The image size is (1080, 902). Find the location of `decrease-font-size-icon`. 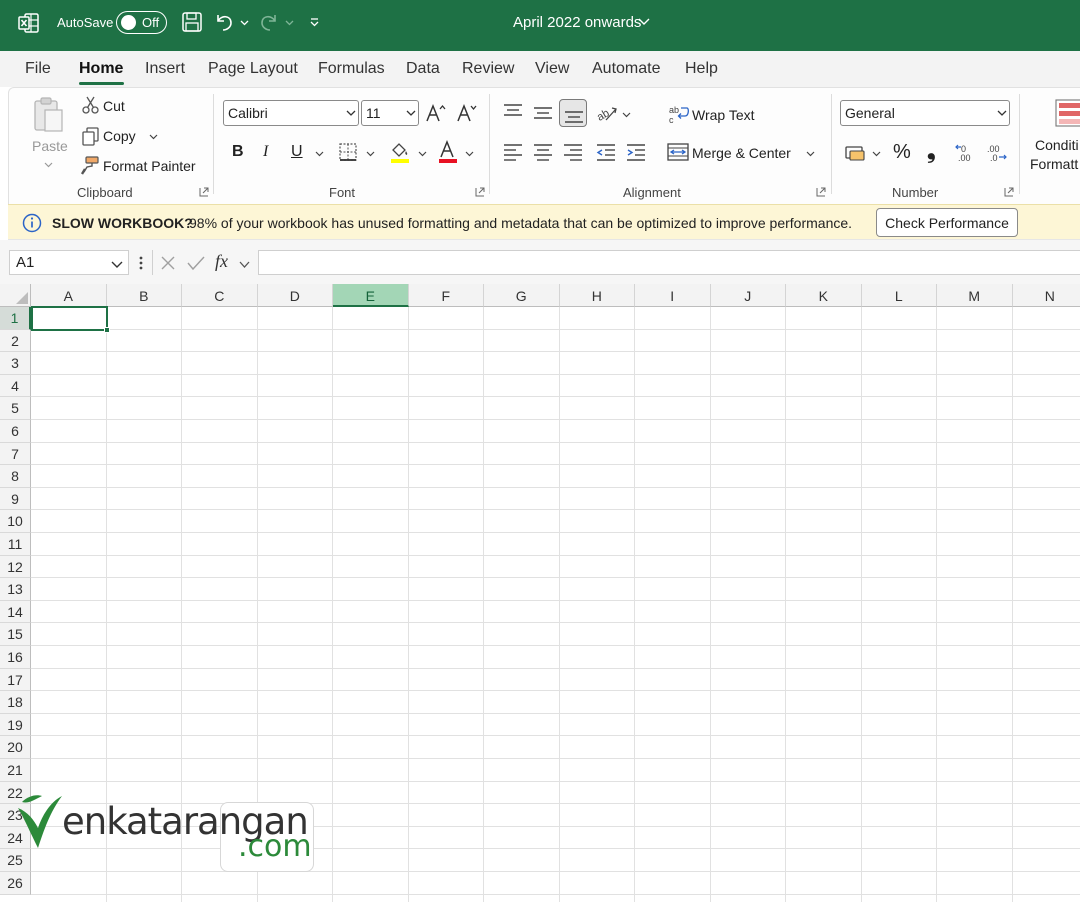

decrease-font-size-icon is located at coordinates (467, 113).